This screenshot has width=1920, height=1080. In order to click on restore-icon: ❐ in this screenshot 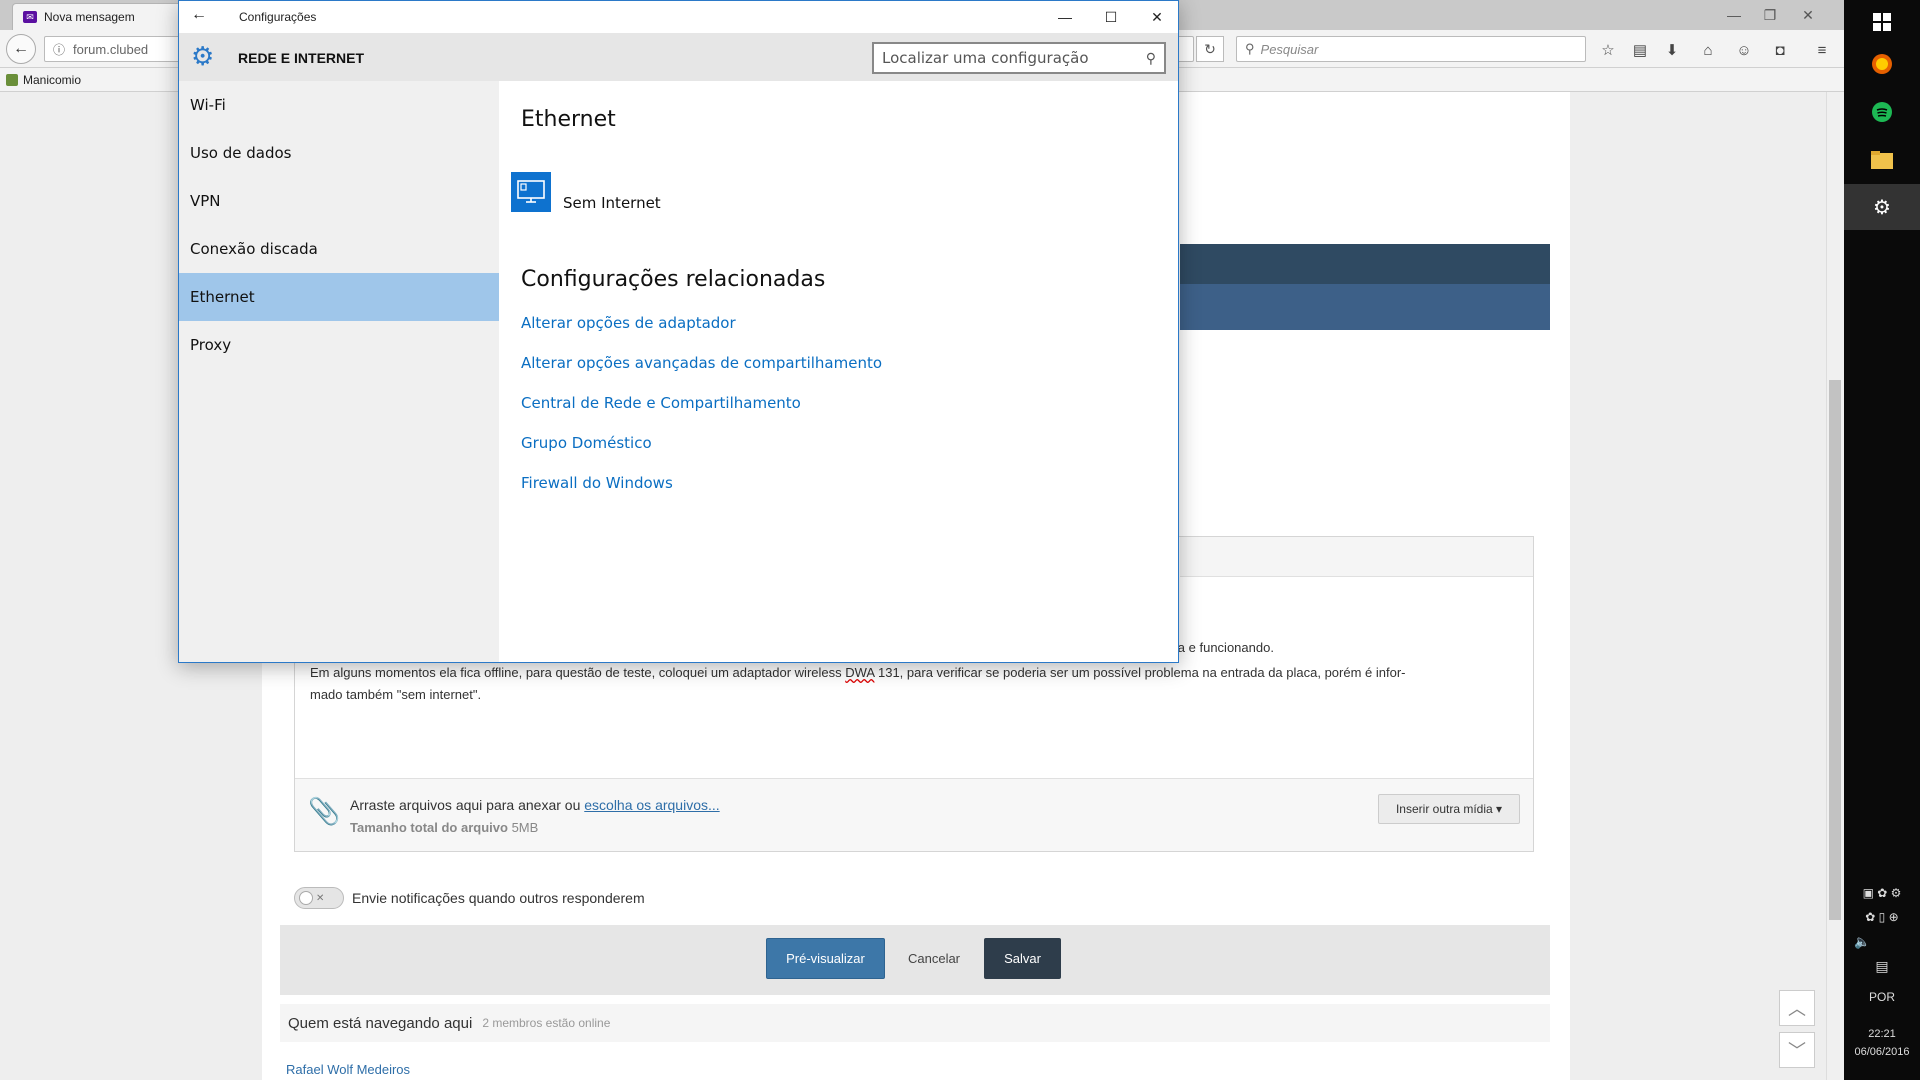, I will do `click(1770, 15)`.